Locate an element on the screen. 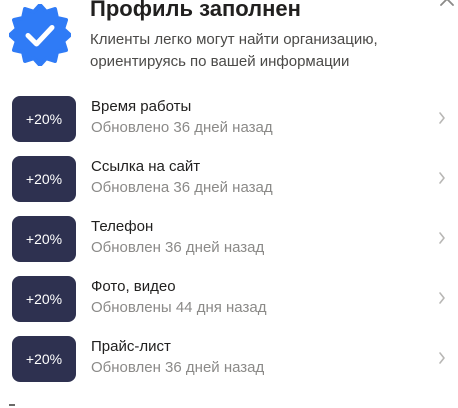 Image resolution: width=458 pixels, height=408 pixels. divider is located at coordinates (12, 405).